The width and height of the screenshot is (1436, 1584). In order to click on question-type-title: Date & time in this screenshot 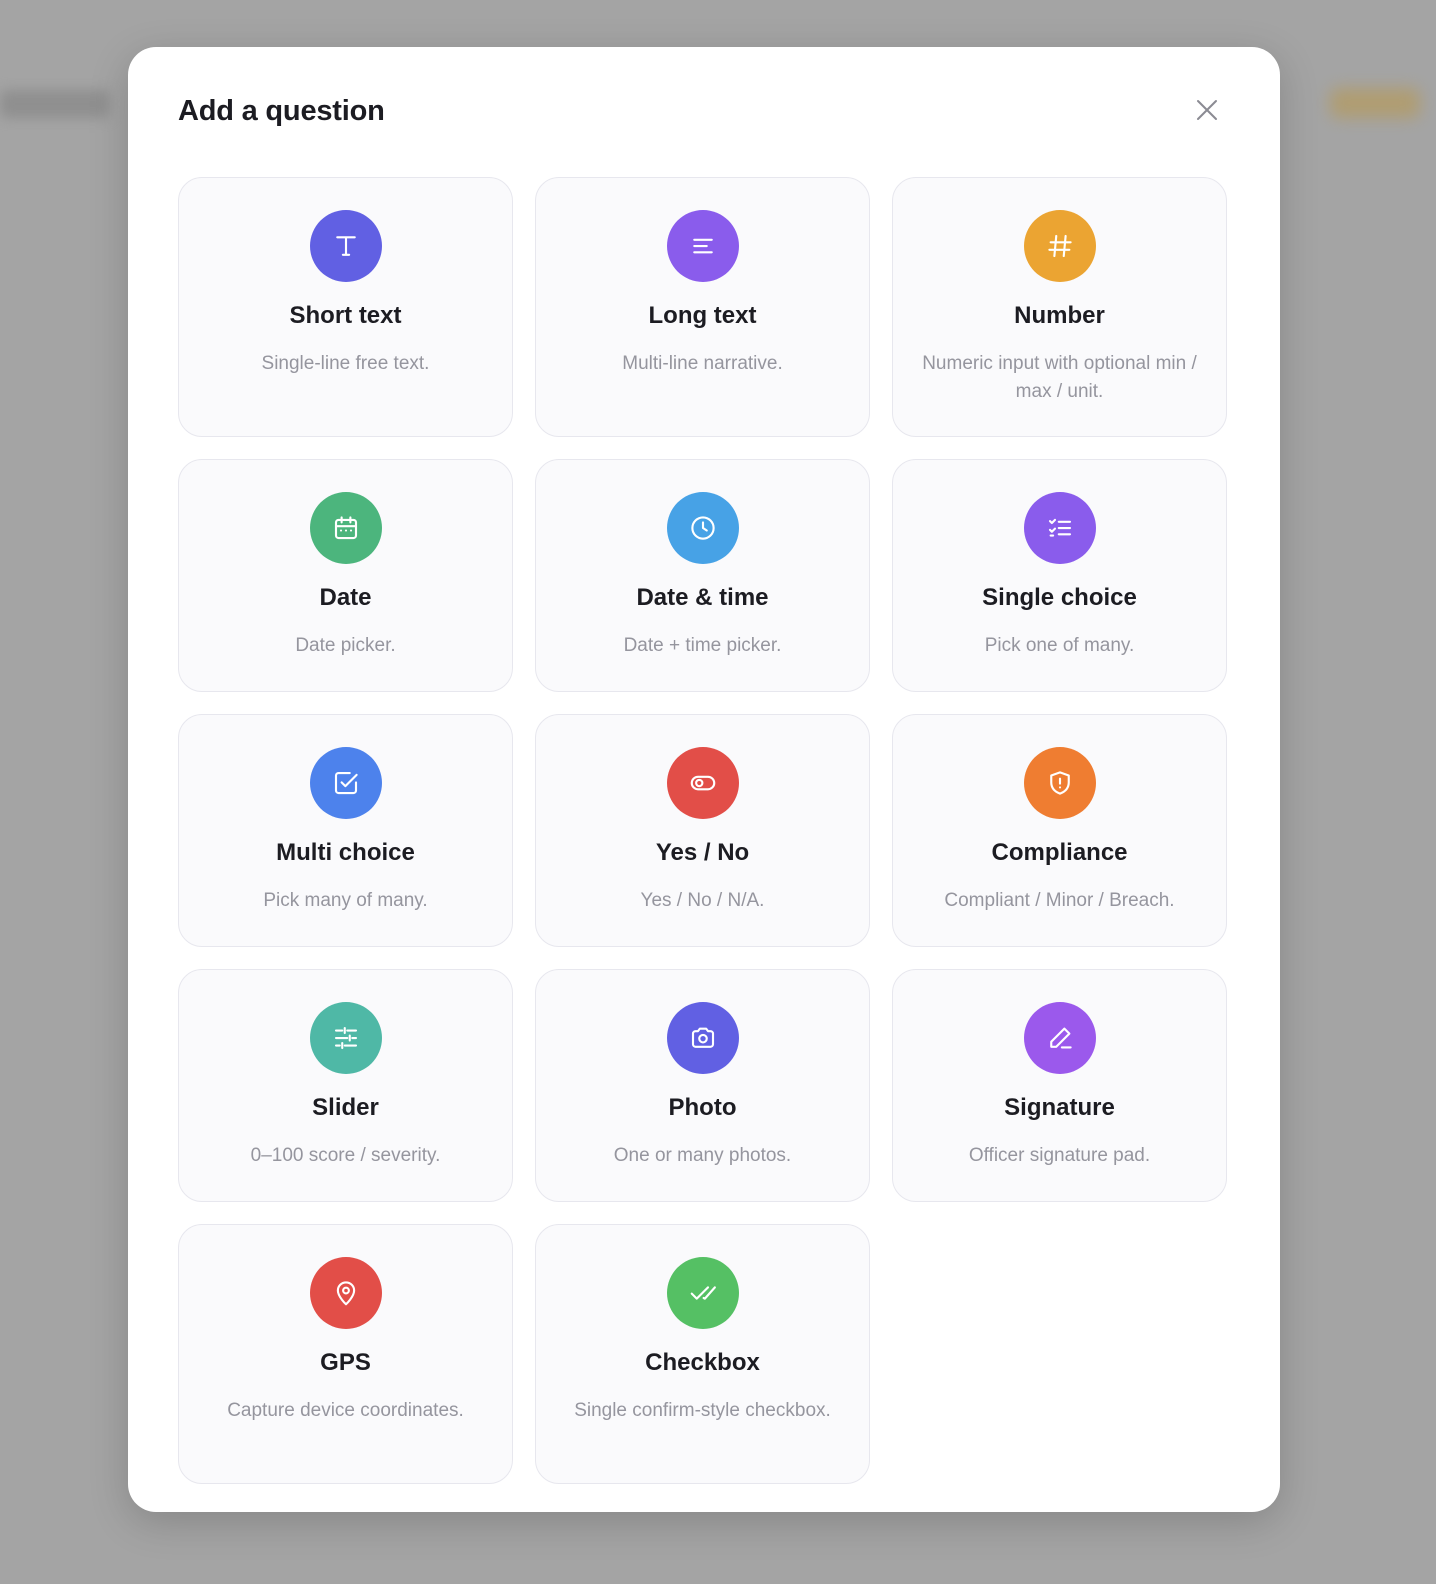, I will do `click(702, 597)`.